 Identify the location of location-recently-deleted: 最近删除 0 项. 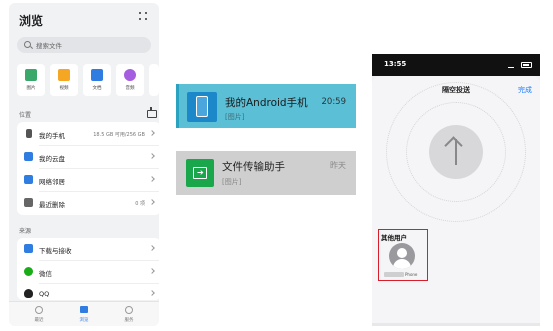
(88, 203).